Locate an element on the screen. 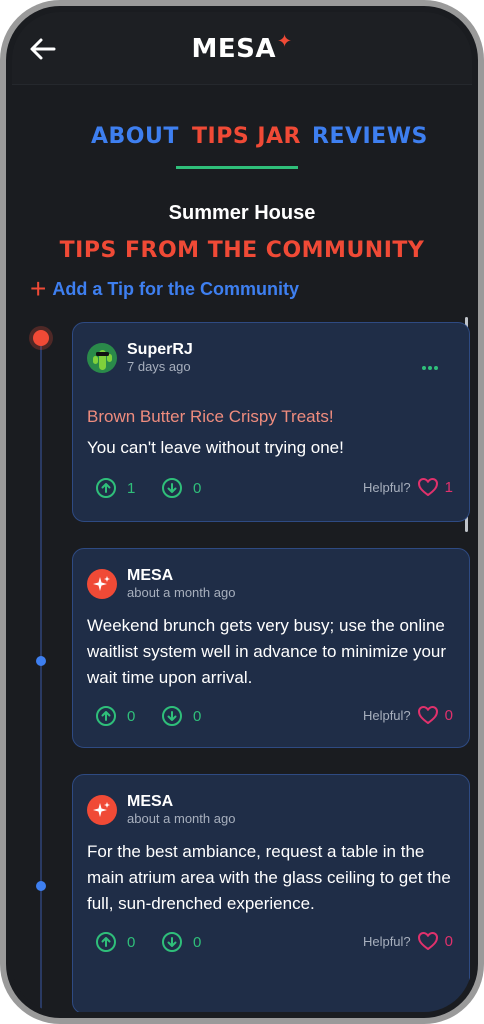 This screenshot has width=484, height=1024. tip-author-row: SuperRJ 7 days ago is located at coordinates (140, 358).